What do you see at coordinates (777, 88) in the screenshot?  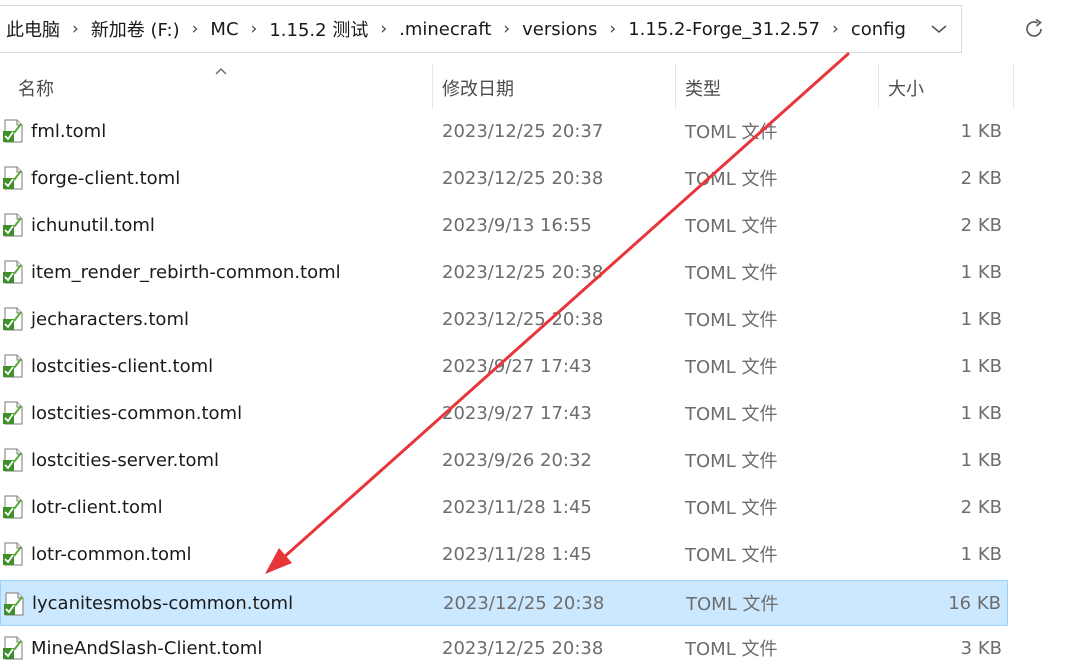 I see `column-header-type: 类型` at bounding box center [777, 88].